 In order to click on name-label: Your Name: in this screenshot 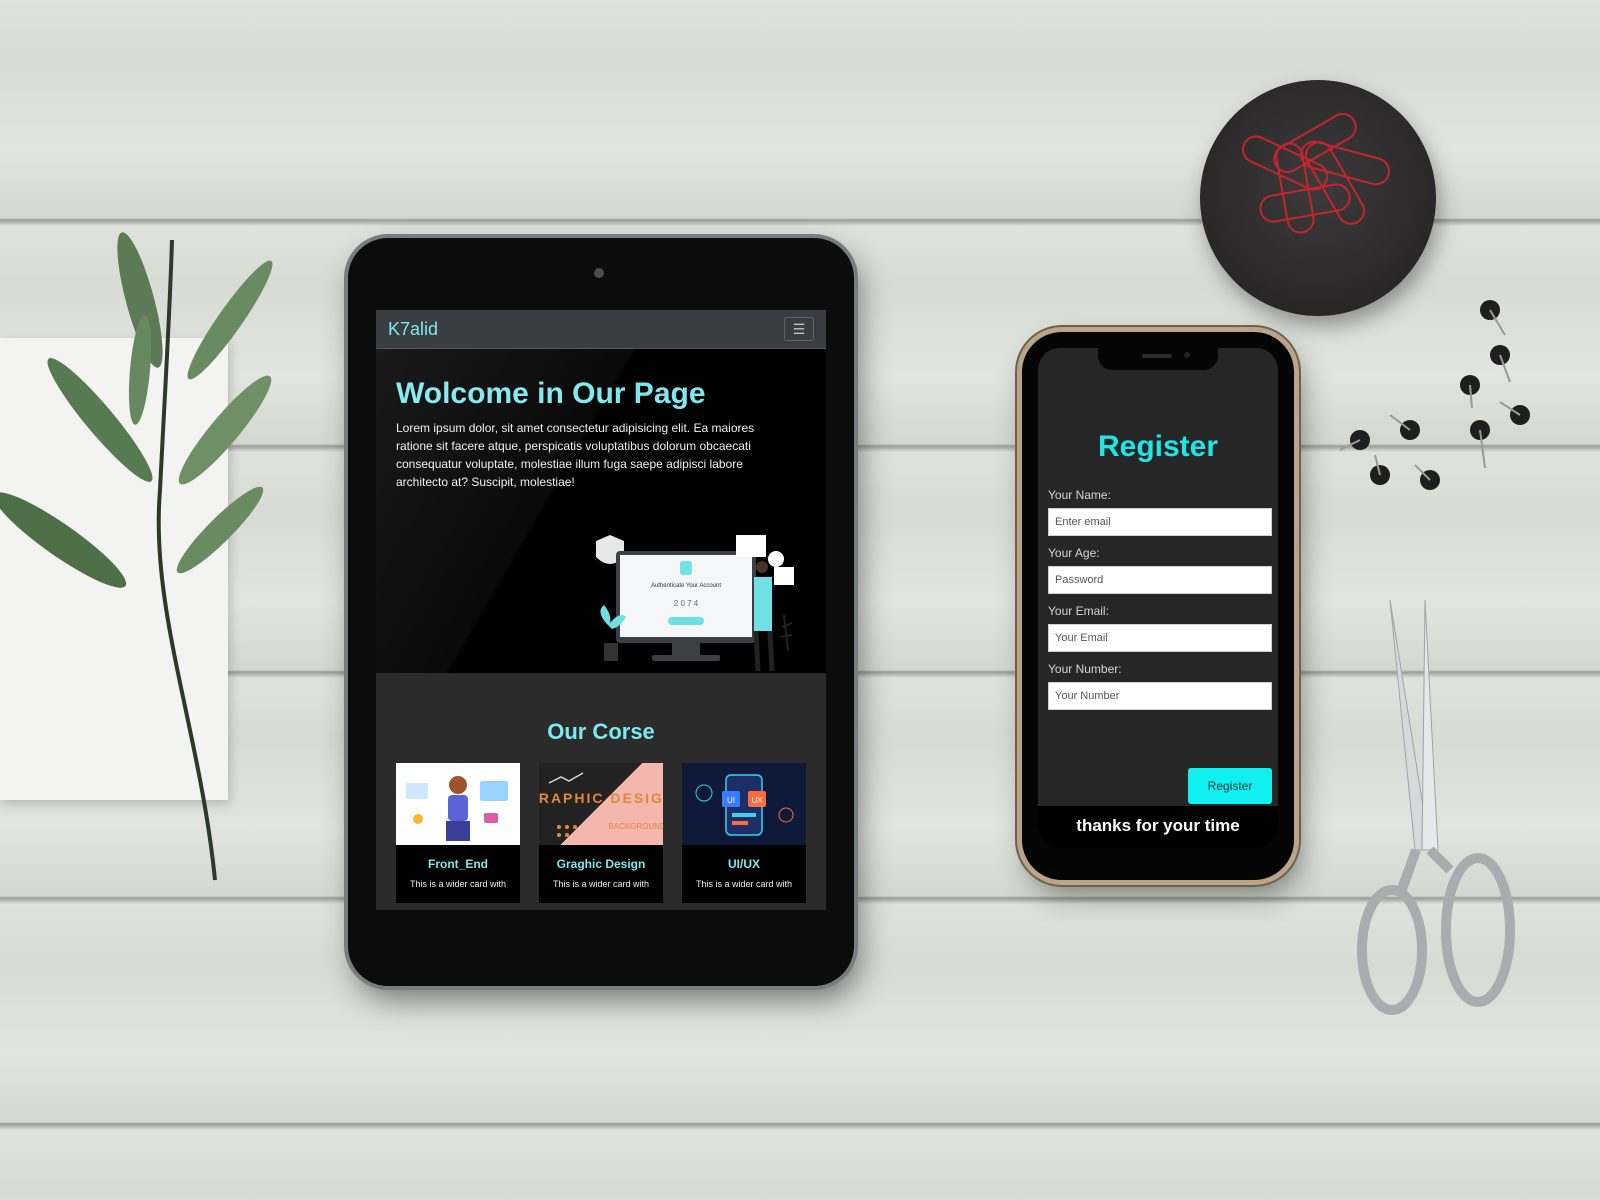, I will do `click(1079, 495)`.